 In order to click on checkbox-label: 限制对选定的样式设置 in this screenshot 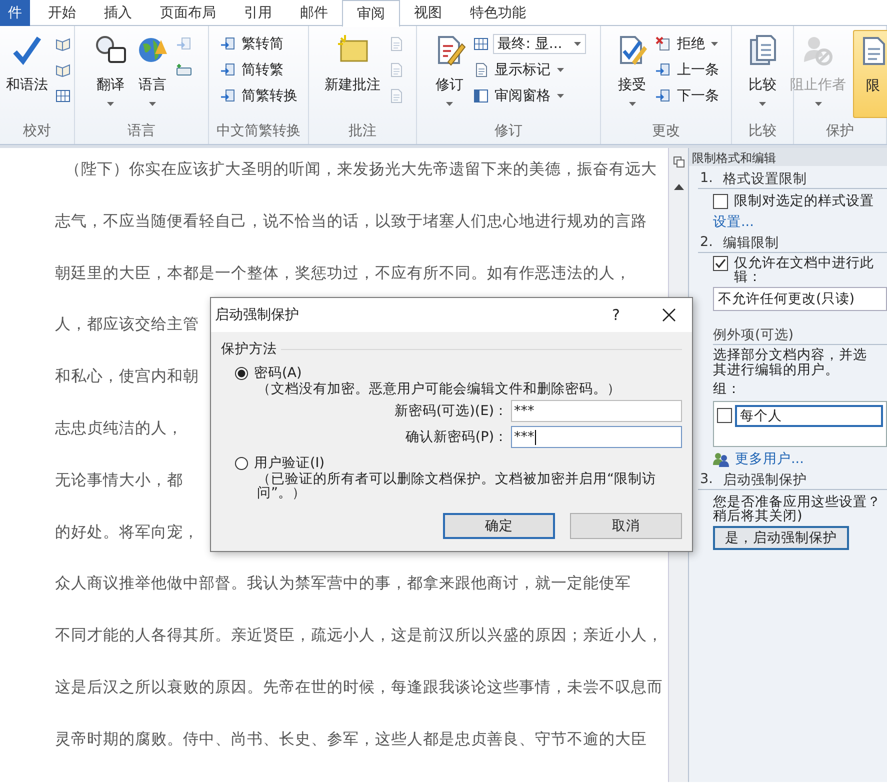, I will do `click(804, 201)`.